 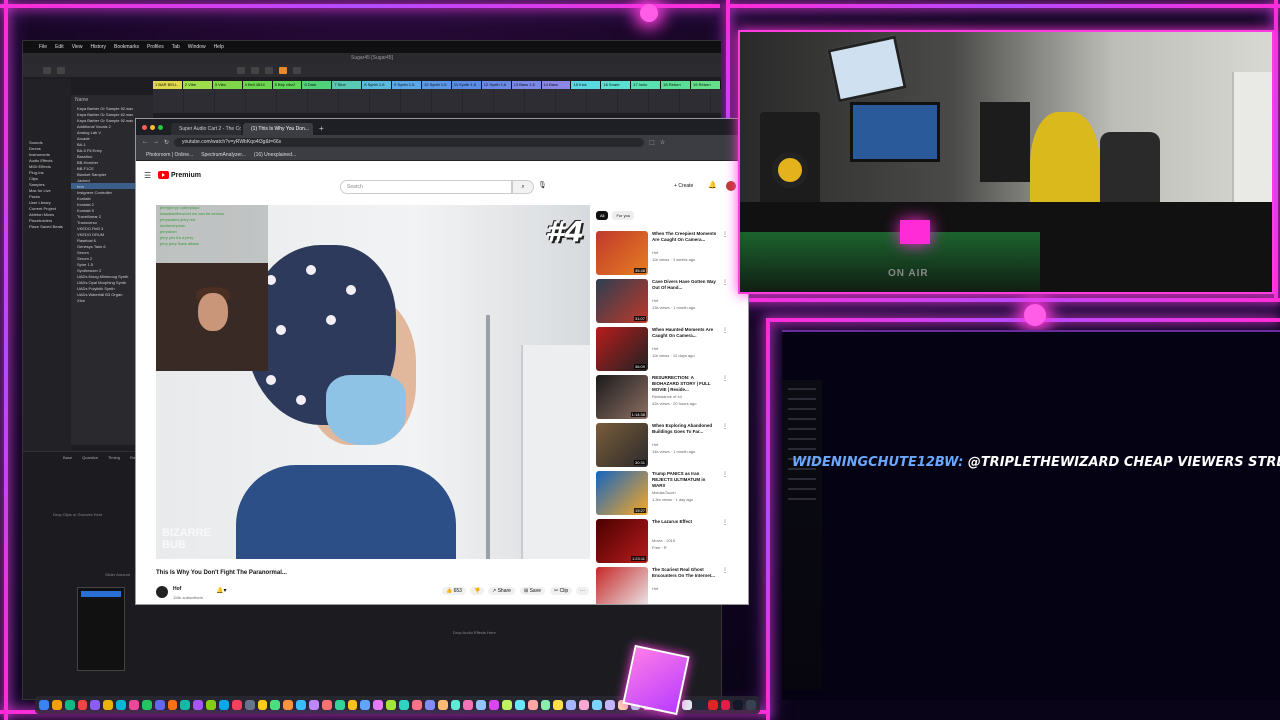 I want to click on recommendation-thumbnail: 1:14:38, so click(x=622, y=397).